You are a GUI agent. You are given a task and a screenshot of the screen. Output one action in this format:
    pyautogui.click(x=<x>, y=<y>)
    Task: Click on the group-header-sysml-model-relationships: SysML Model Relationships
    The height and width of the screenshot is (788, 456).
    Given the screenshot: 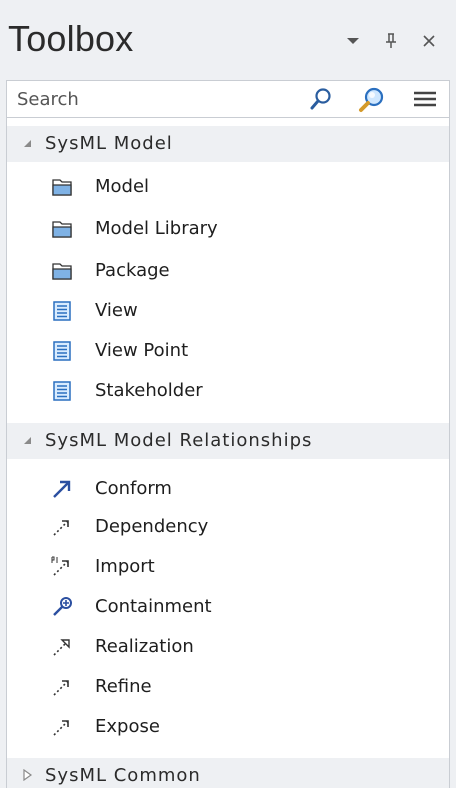 What is the action you would take?
    pyautogui.click(x=228, y=441)
    